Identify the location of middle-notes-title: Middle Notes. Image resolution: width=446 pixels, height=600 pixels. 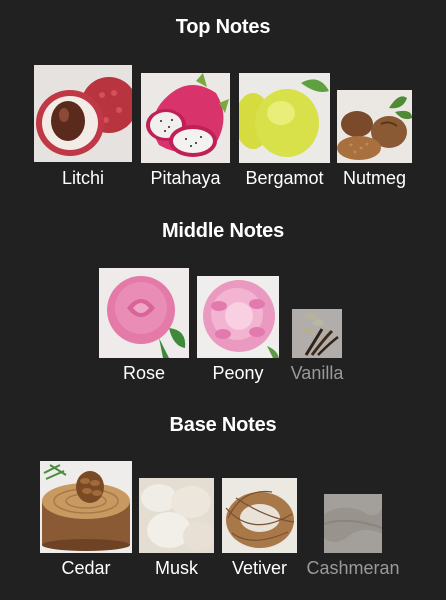
(223, 231).